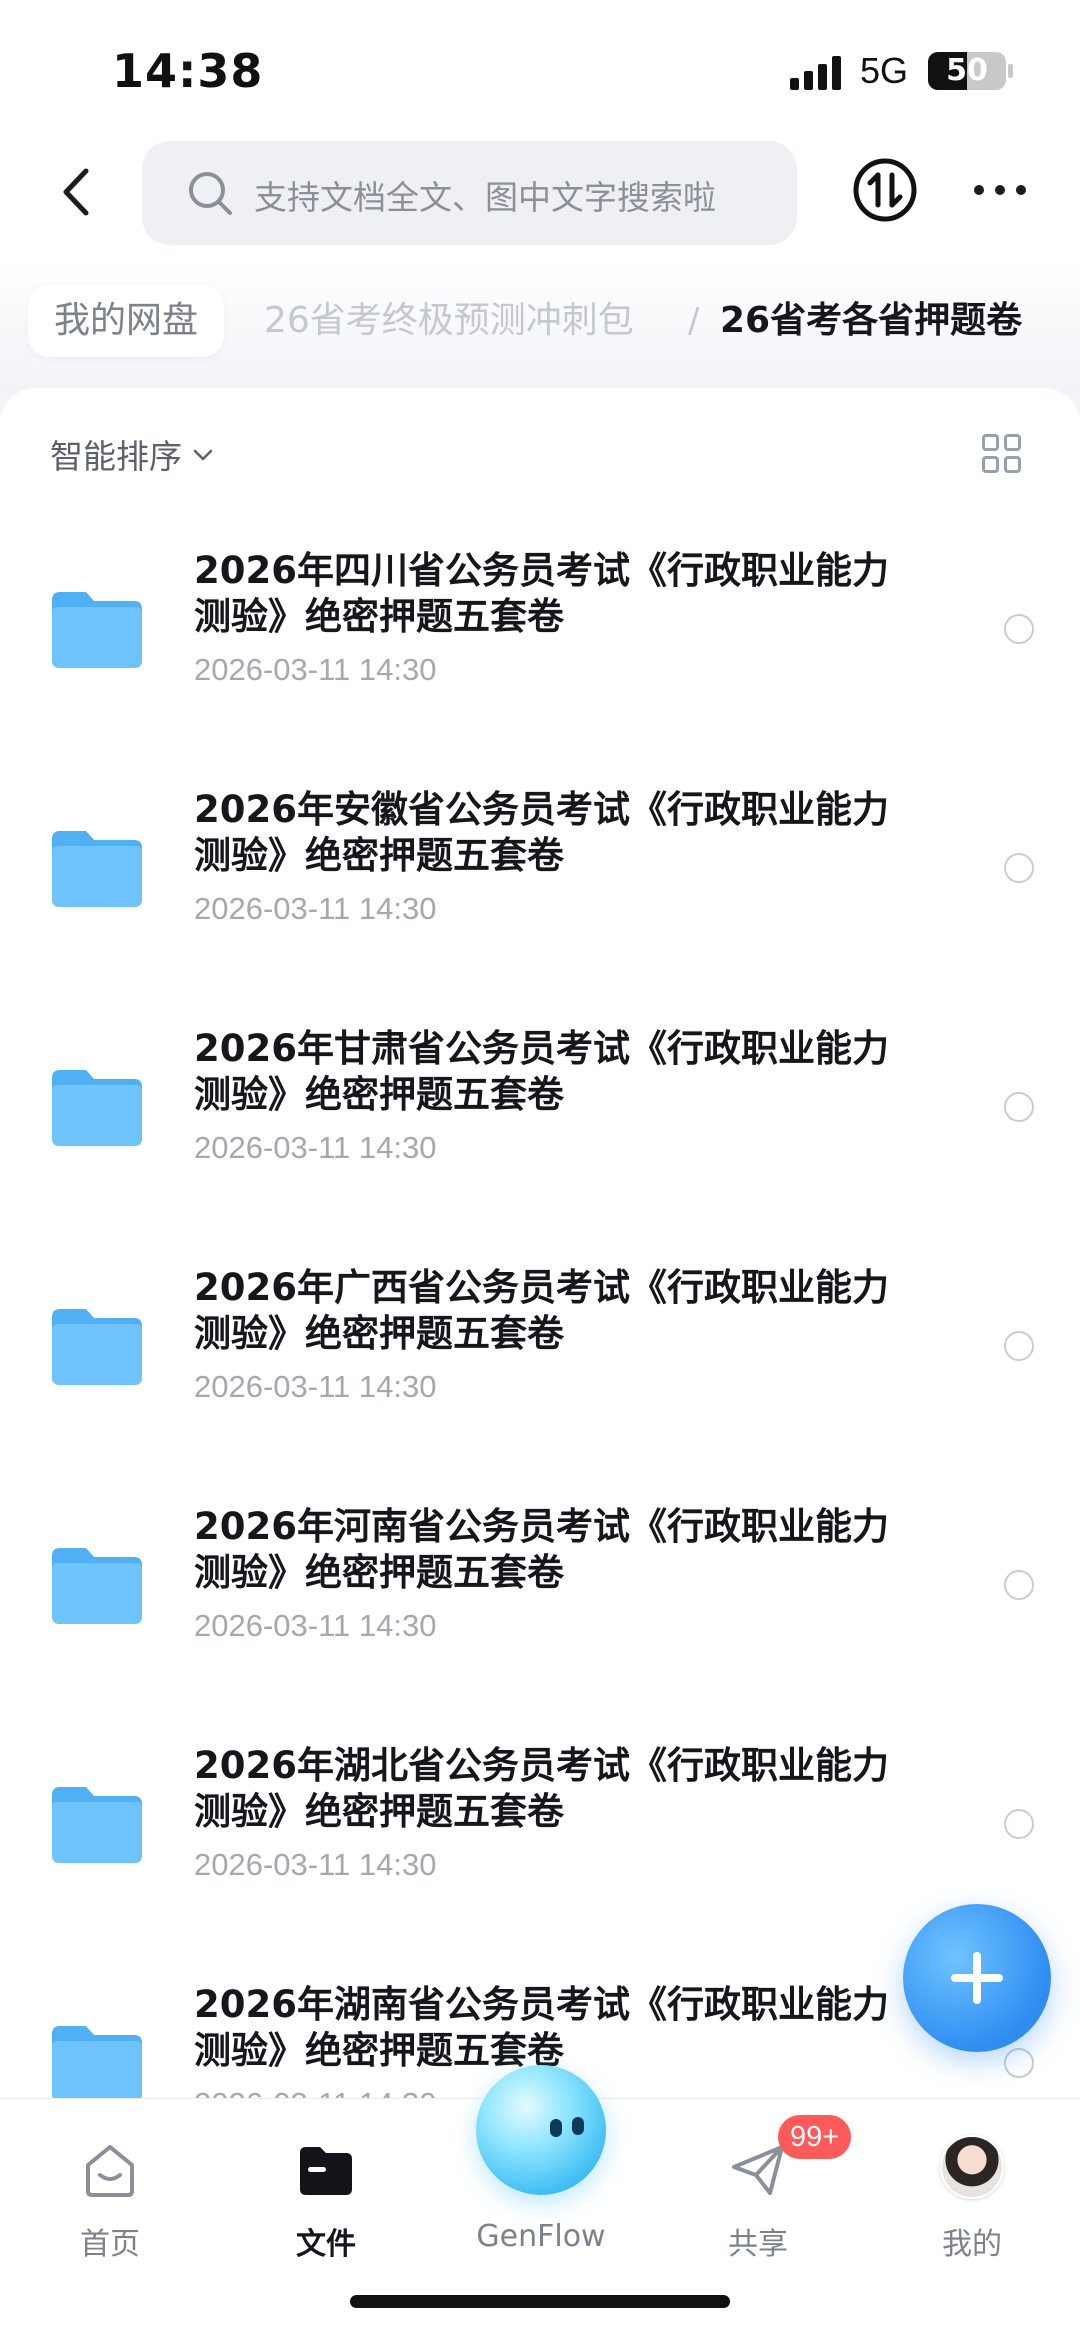 The height and width of the screenshot is (2337, 1080). What do you see at coordinates (972, 2204) in the screenshot?
I see `nav-me: 我的` at bounding box center [972, 2204].